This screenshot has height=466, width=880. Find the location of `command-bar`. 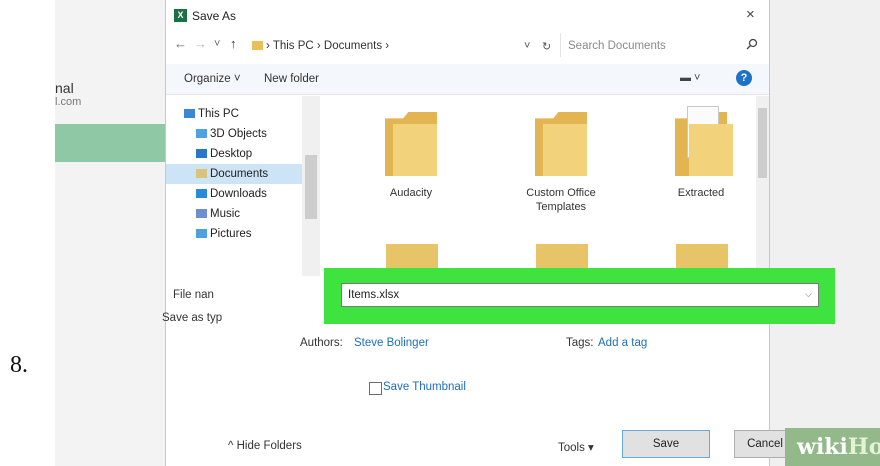

command-bar is located at coordinates (467, 79).